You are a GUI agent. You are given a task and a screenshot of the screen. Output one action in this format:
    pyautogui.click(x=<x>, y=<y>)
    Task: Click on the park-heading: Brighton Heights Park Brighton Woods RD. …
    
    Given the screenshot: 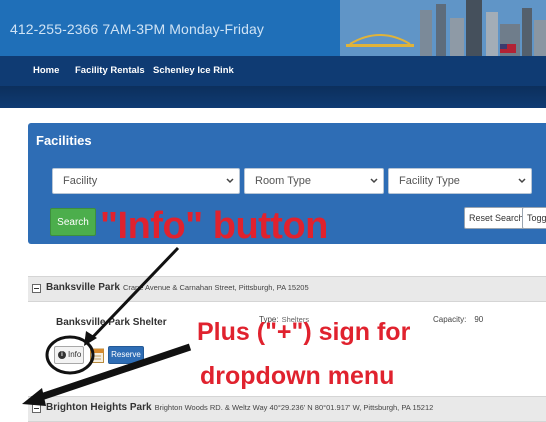 What is the action you would take?
    pyautogui.click(x=239, y=407)
    